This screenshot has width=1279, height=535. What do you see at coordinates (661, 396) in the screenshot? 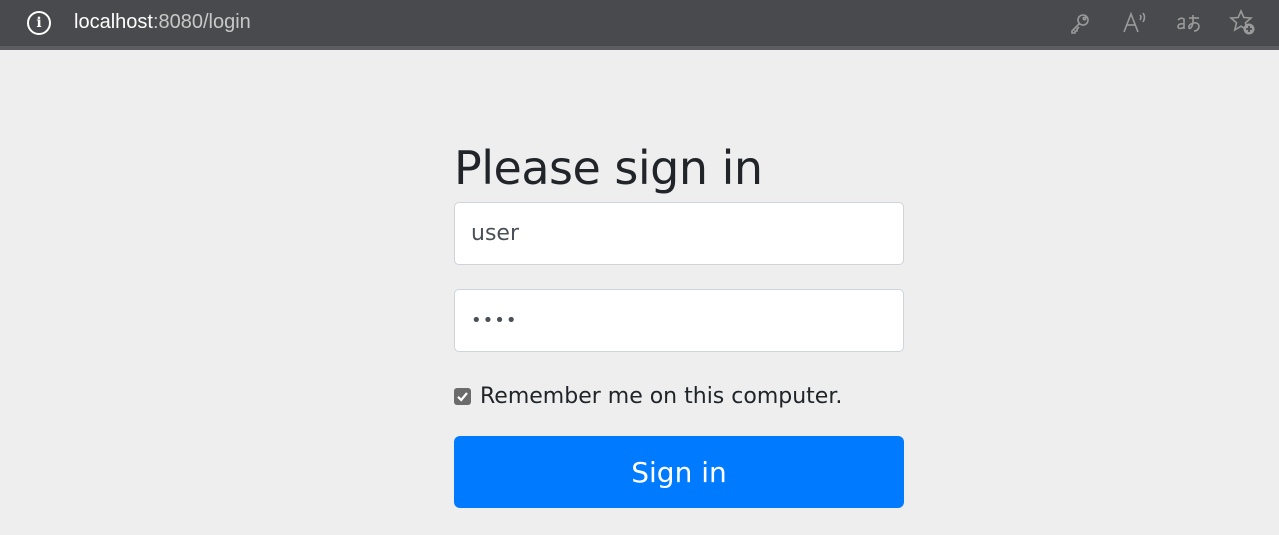
I see `remember-me-label: Remember me on this computer.` at bounding box center [661, 396].